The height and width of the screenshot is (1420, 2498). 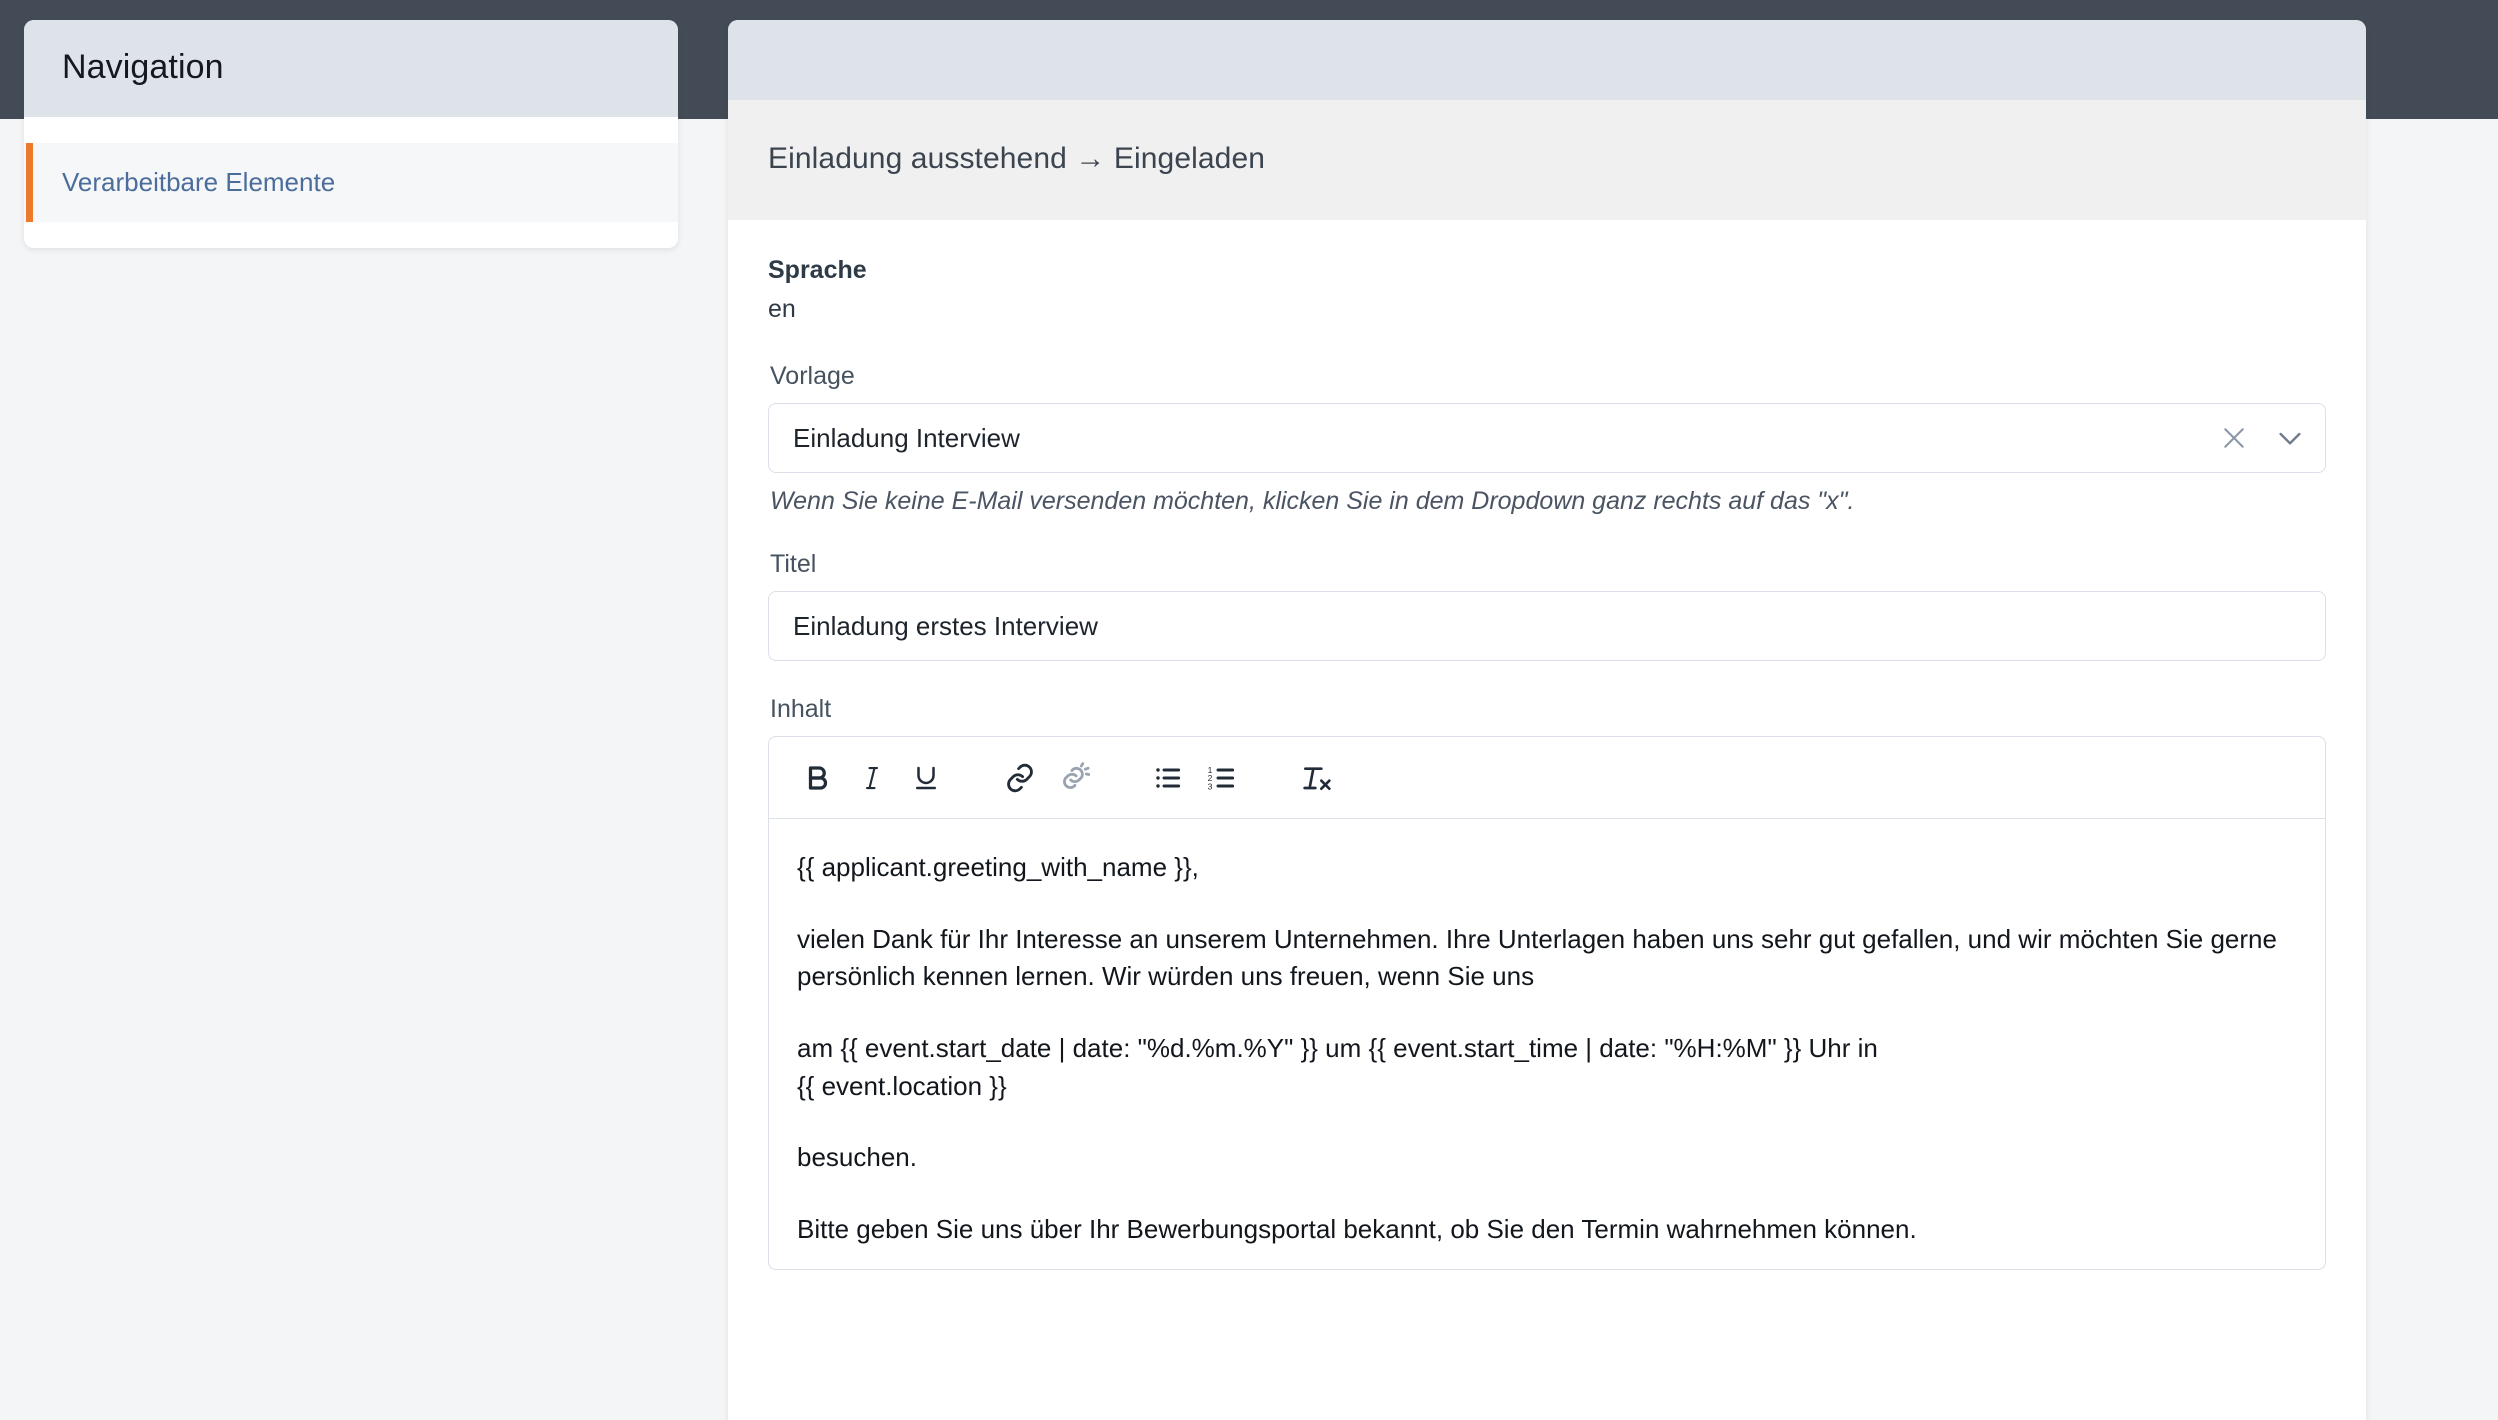 I want to click on underline-icon, so click(x=926, y=778).